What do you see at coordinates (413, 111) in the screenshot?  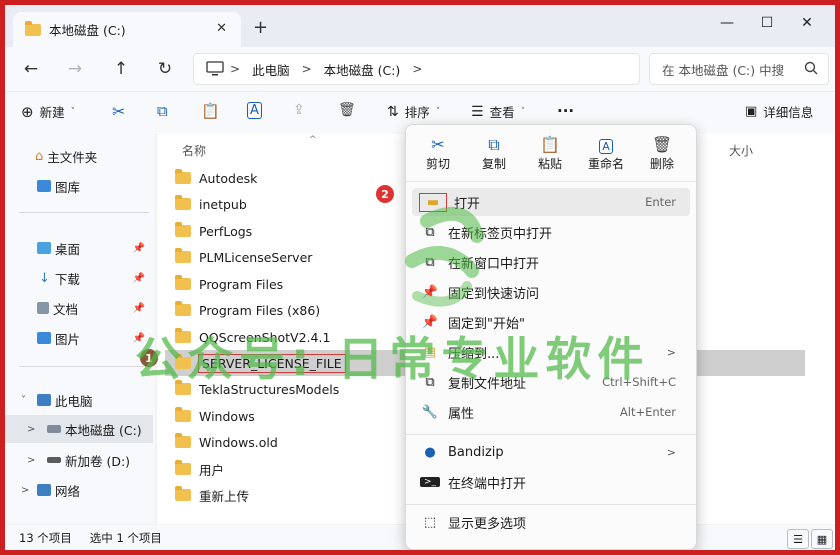 I see `sort-button: ⇅ 排序 ˅` at bounding box center [413, 111].